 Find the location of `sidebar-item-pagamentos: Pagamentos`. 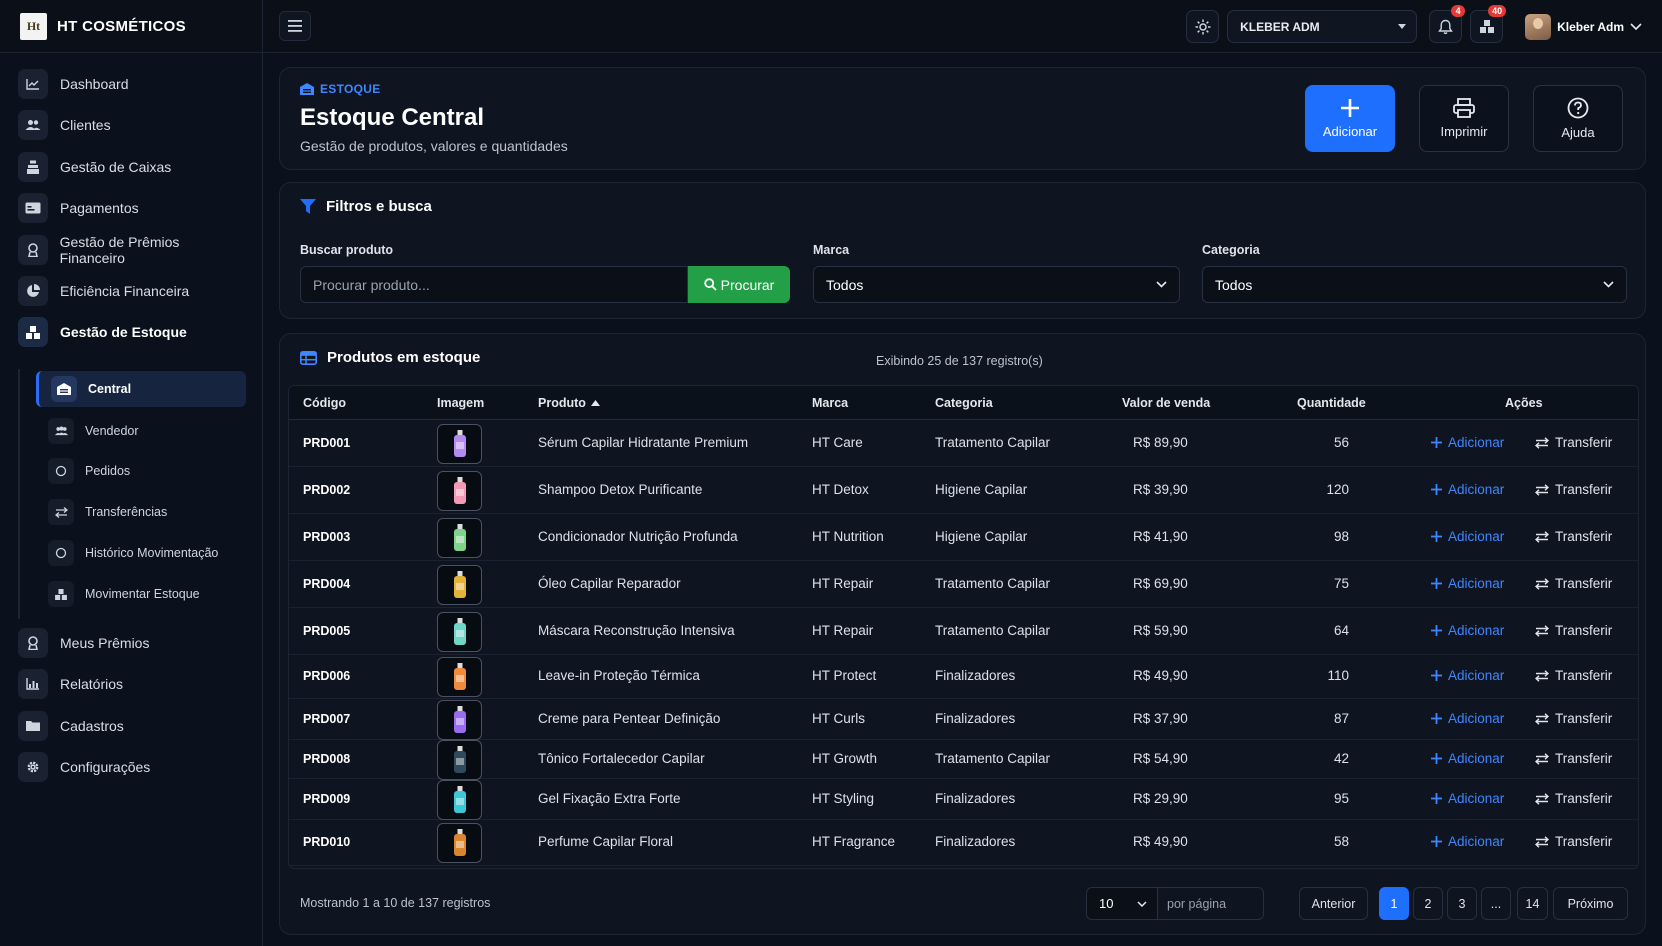

sidebar-item-pagamentos: Pagamentos is located at coordinates (132, 208).